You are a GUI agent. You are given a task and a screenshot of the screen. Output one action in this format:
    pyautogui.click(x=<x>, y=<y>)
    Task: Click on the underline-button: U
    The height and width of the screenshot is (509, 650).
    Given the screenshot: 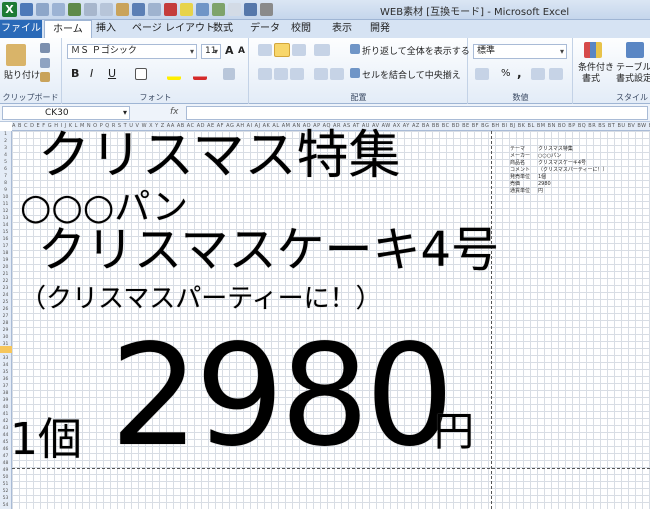 What is the action you would take?
    pyautogui.click(x=112, y=73)
    